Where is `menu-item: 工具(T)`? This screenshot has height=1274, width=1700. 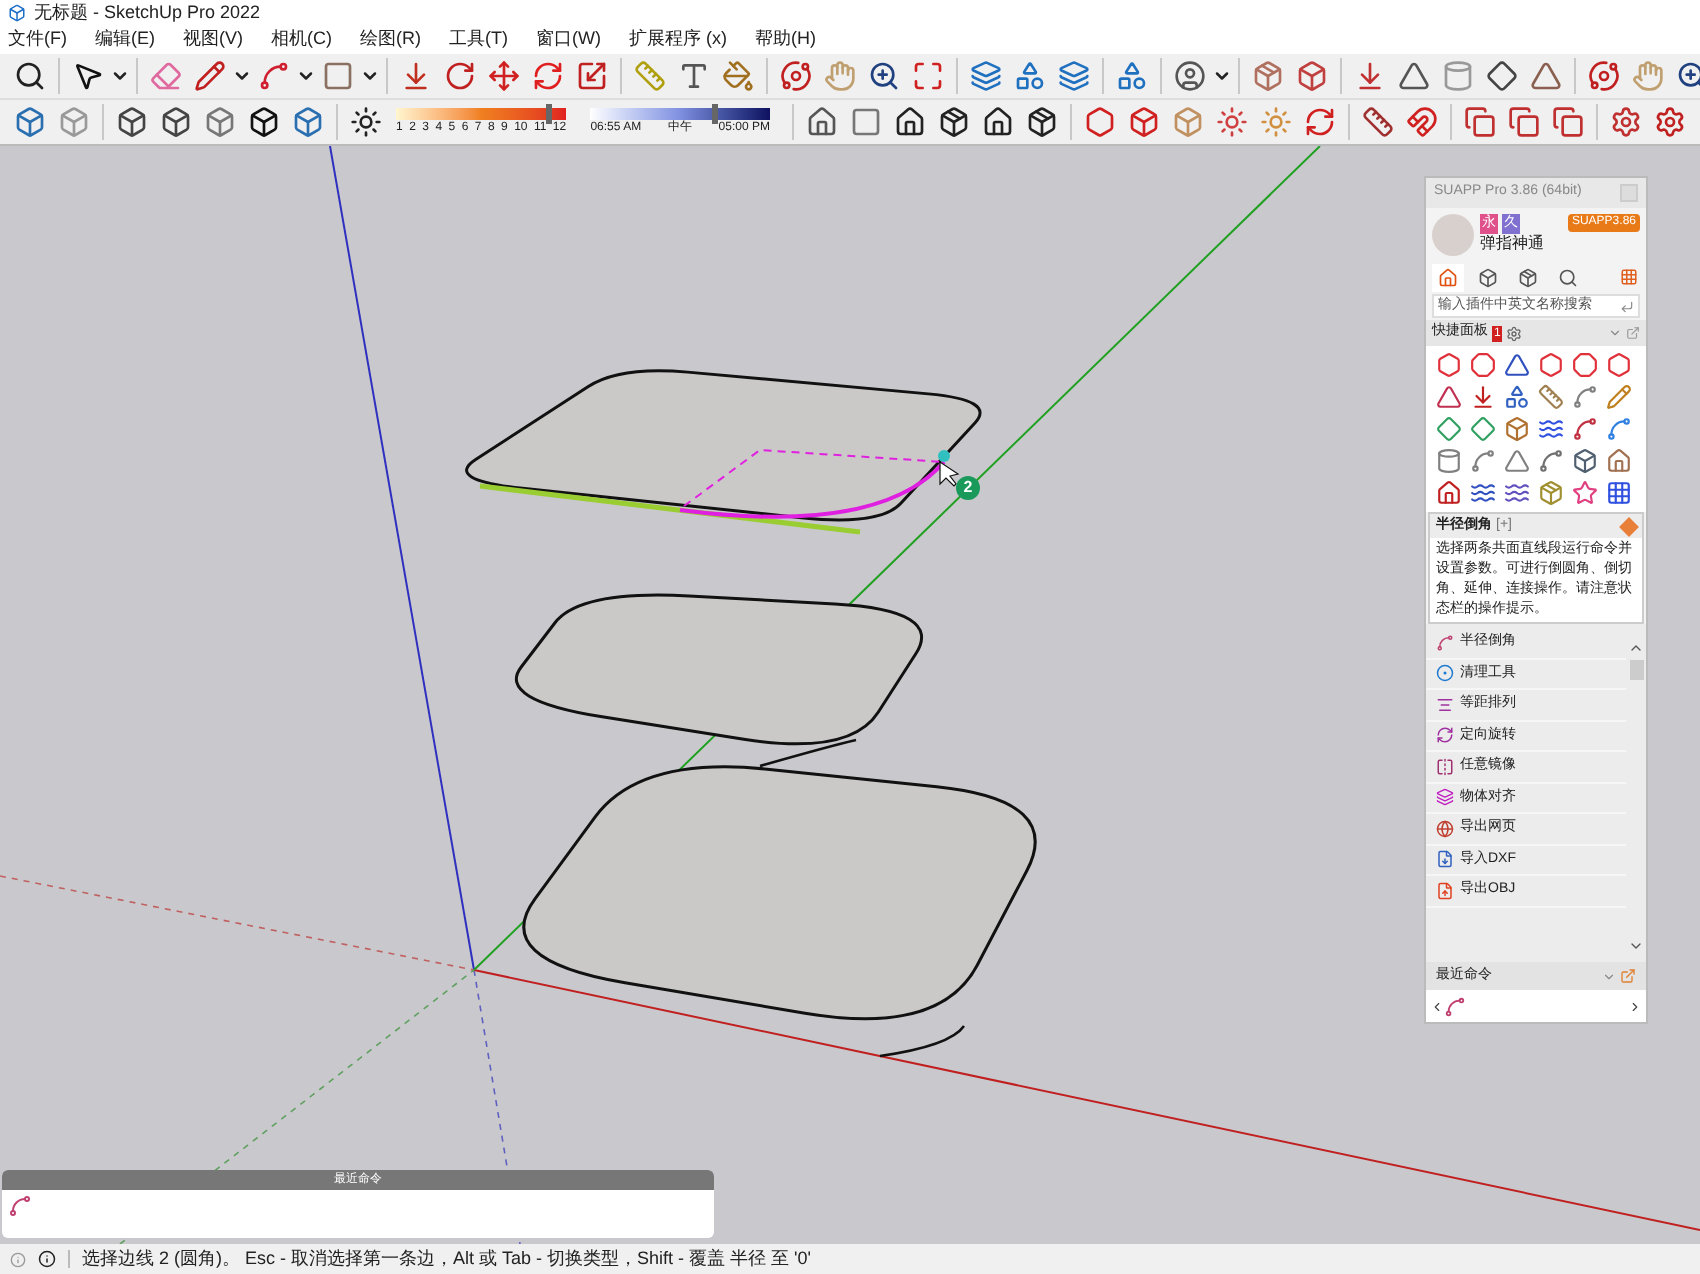 menu-item: 工具(T) is located at coordinates (478, 40).